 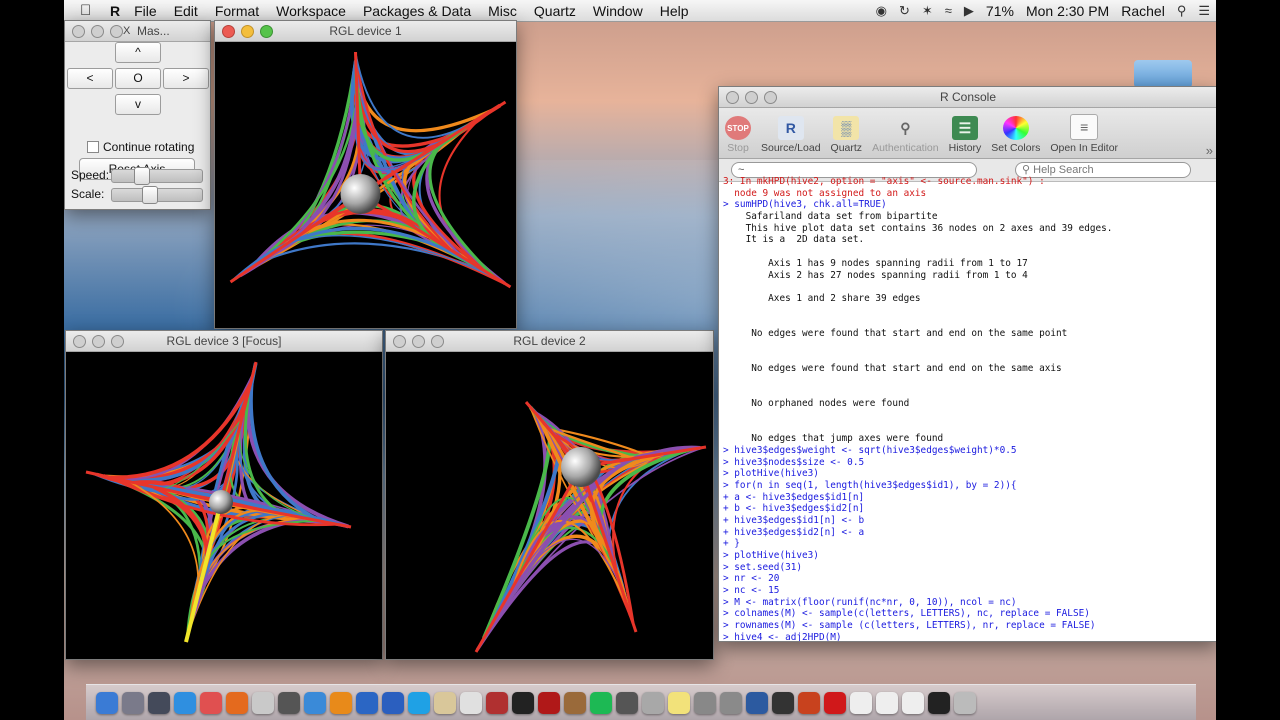 I want to click on word-icon, so click(x=393, y=703).